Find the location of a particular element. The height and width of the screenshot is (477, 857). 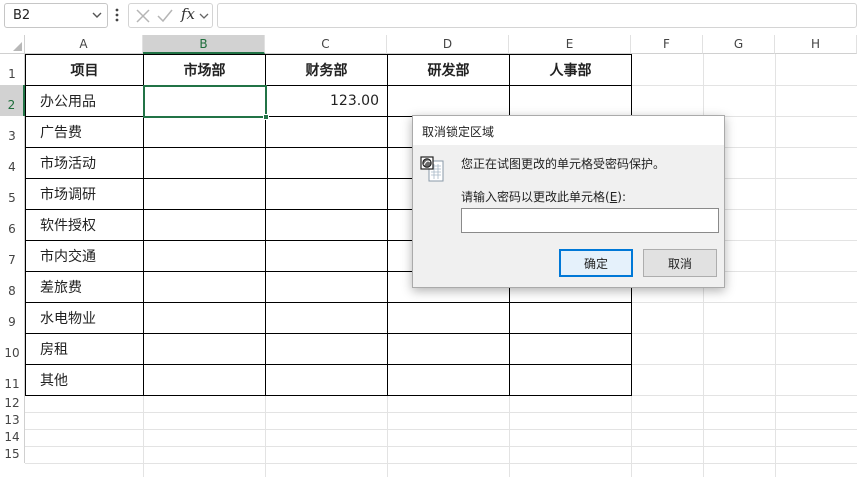

more-options-icon is located at coordinates (117, 15).